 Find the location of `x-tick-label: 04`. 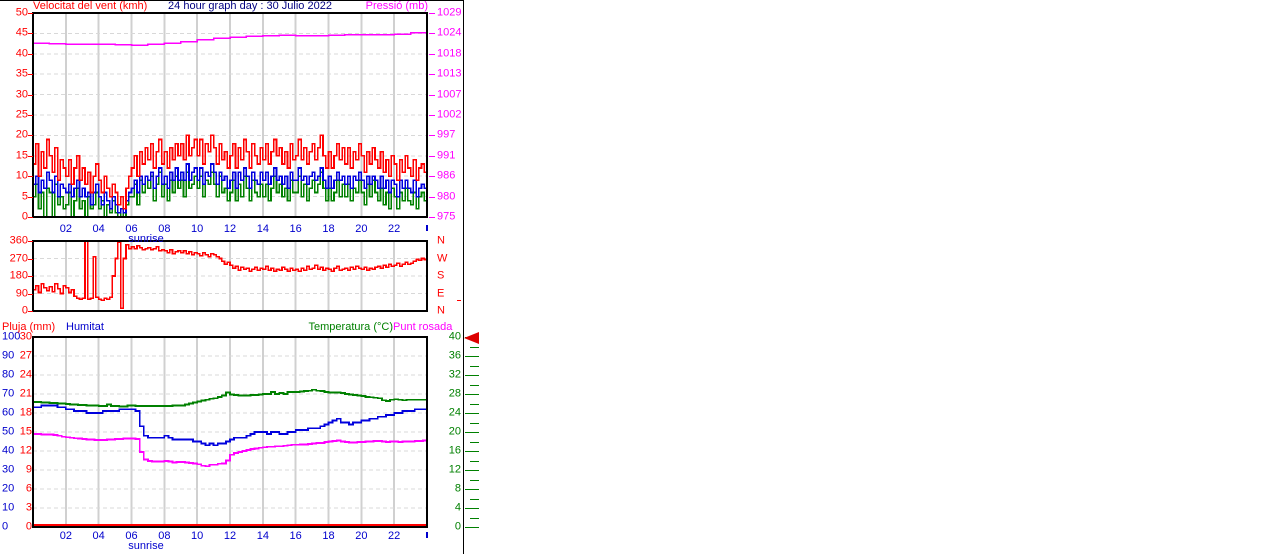

x-tick-label: 04 is located at coordinates (98, 536).